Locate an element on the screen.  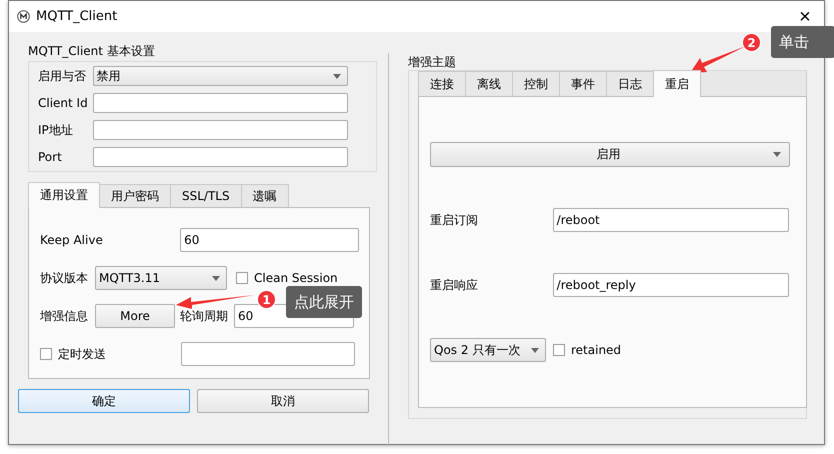
group-title: MQTT_Client 基本设置 is located at coordinates (92, 50).